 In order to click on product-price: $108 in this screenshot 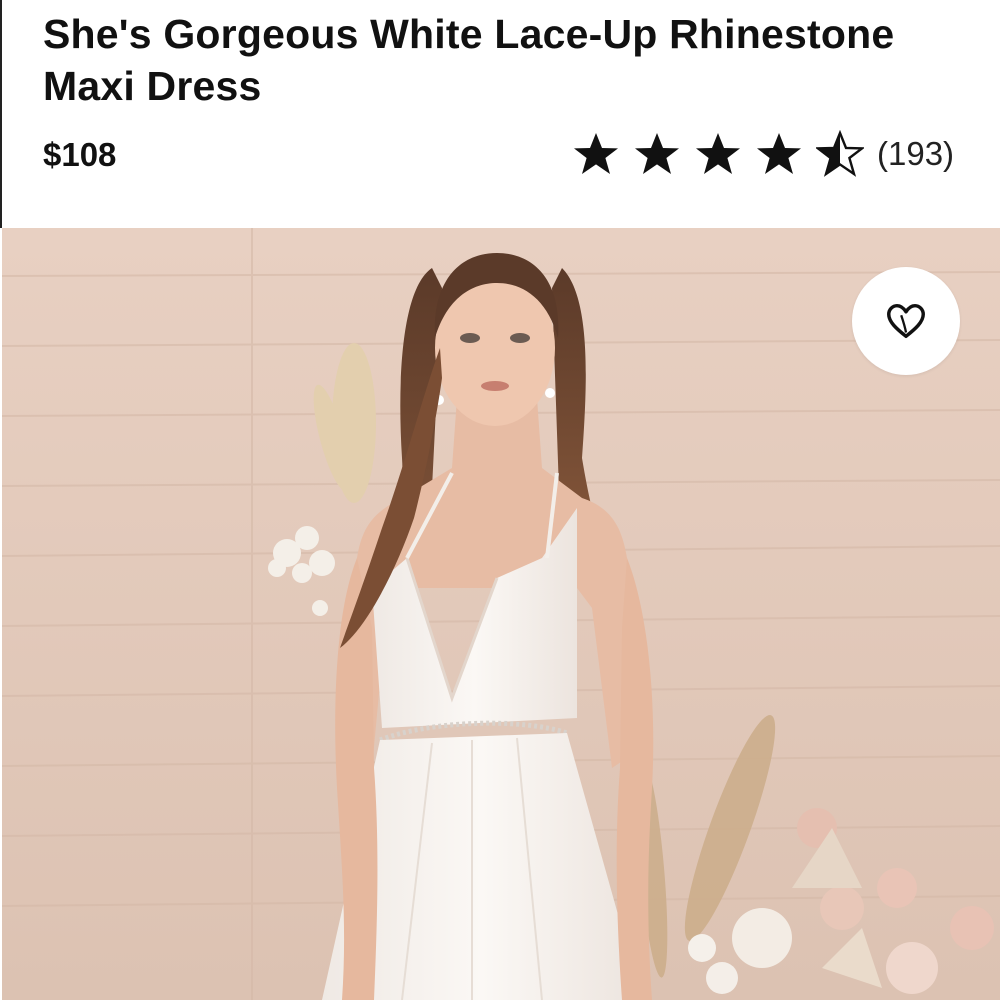, I will do `click(80, 154)`.